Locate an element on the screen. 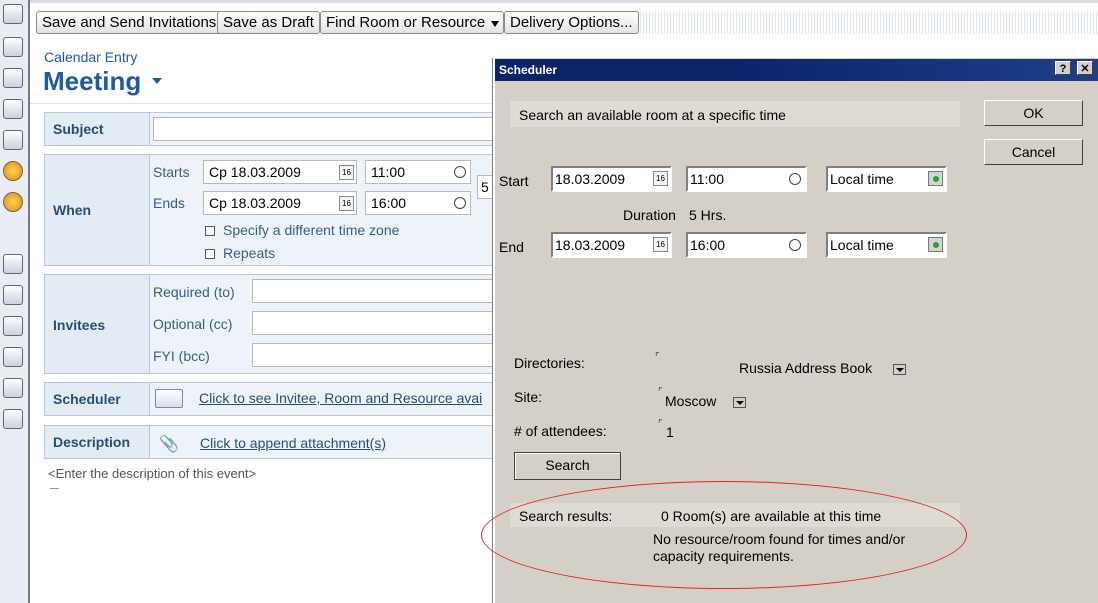  paperclip-icon: 📎 is located at coordinates (169, 444).